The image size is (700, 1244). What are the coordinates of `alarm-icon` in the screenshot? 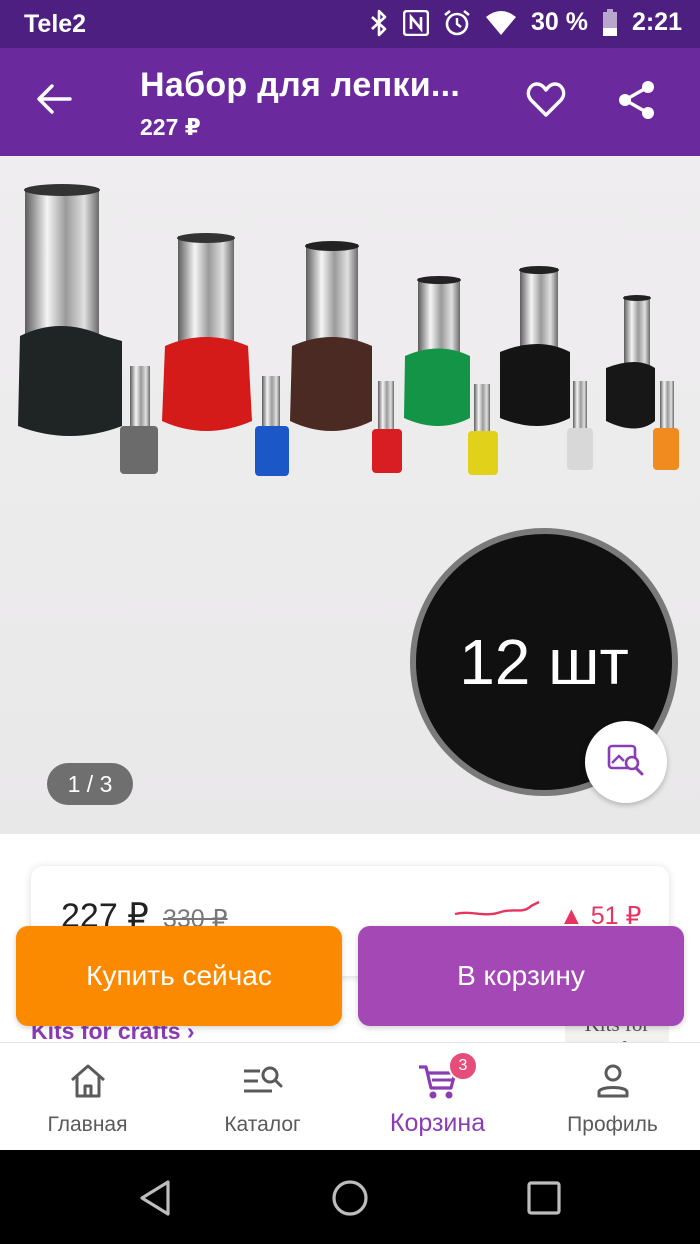 It's located at (457, 23).